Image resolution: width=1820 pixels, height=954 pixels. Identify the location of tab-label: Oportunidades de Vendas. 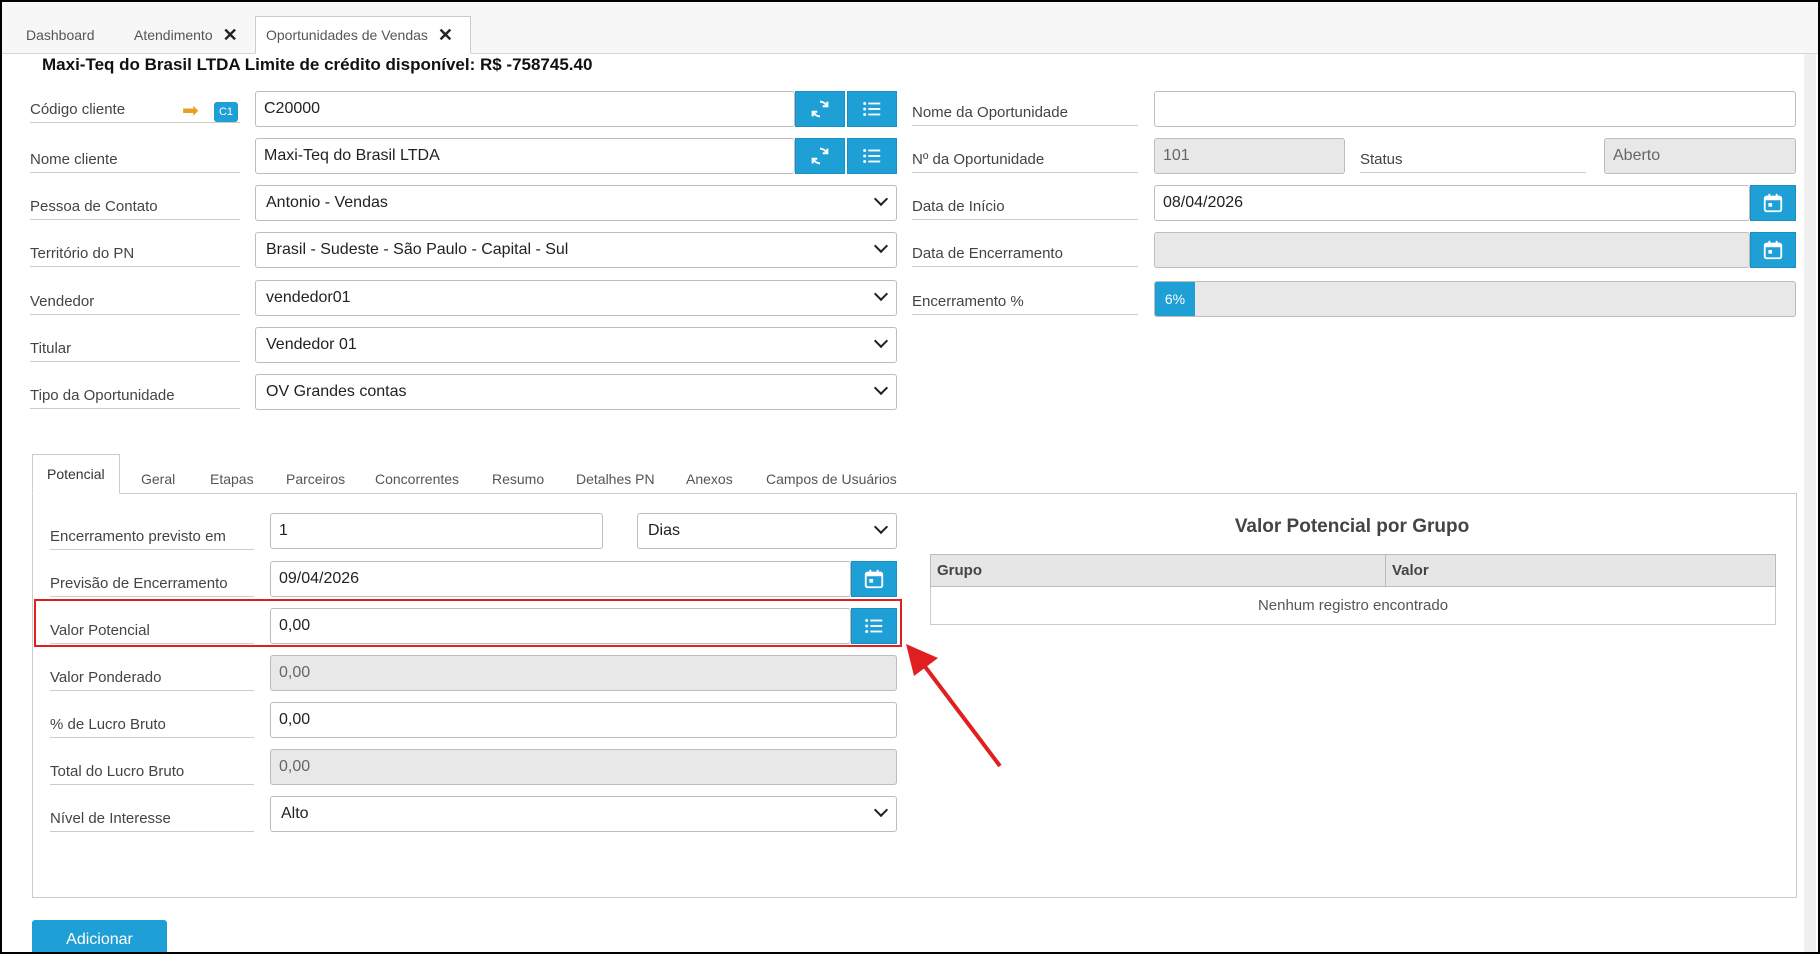
(347, 35).